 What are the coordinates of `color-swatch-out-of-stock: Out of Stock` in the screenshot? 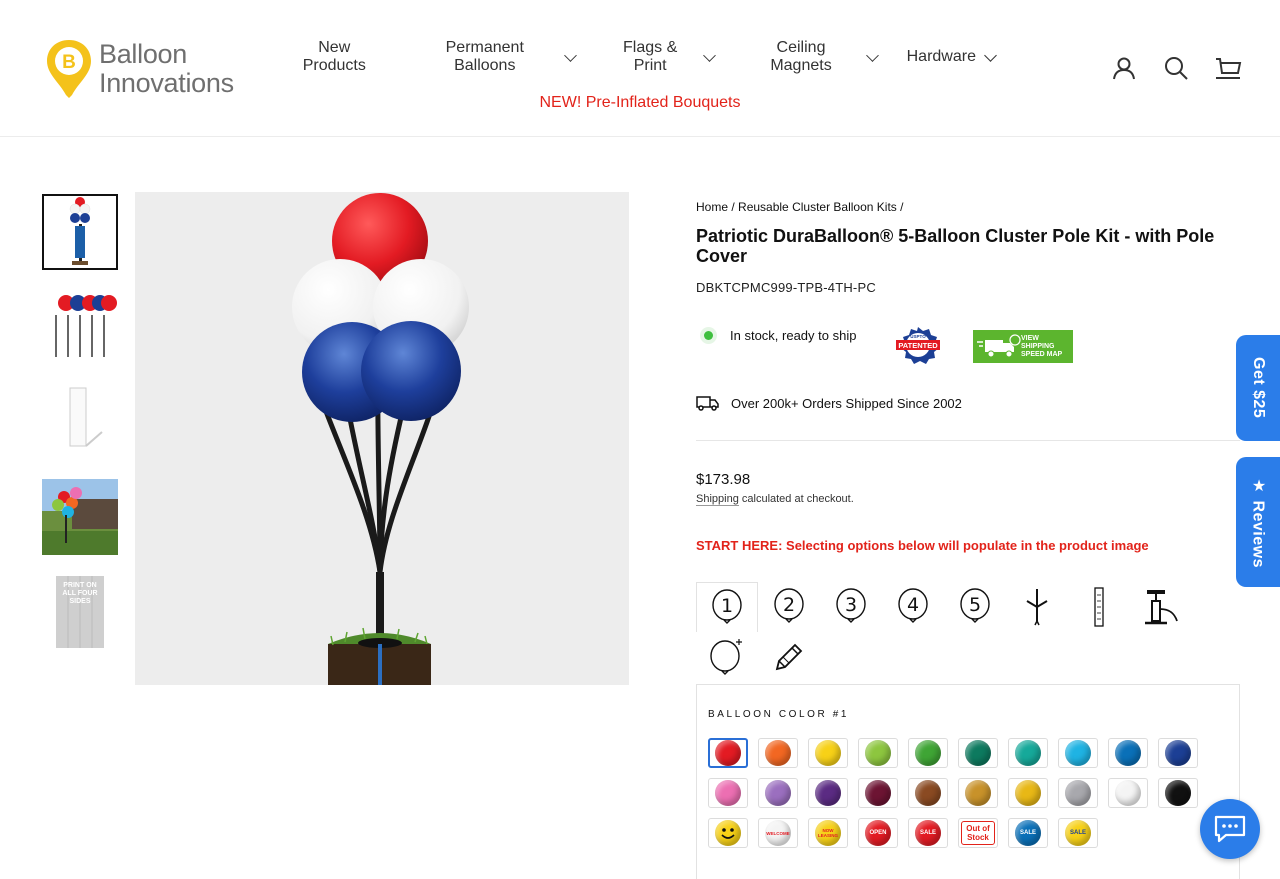 It's located at (978, 833).